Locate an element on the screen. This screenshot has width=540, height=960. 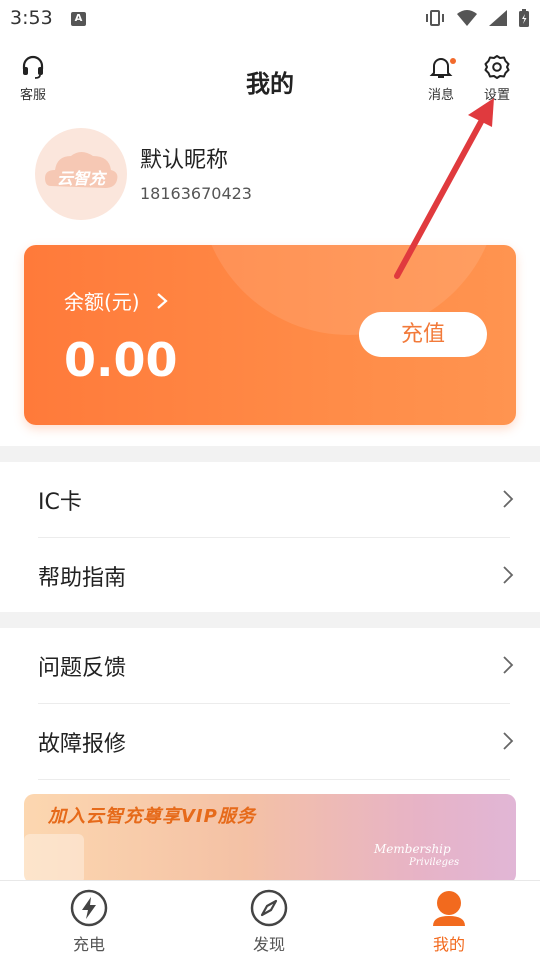
tab-mine: 我的 is located at coordinates (449, 920).